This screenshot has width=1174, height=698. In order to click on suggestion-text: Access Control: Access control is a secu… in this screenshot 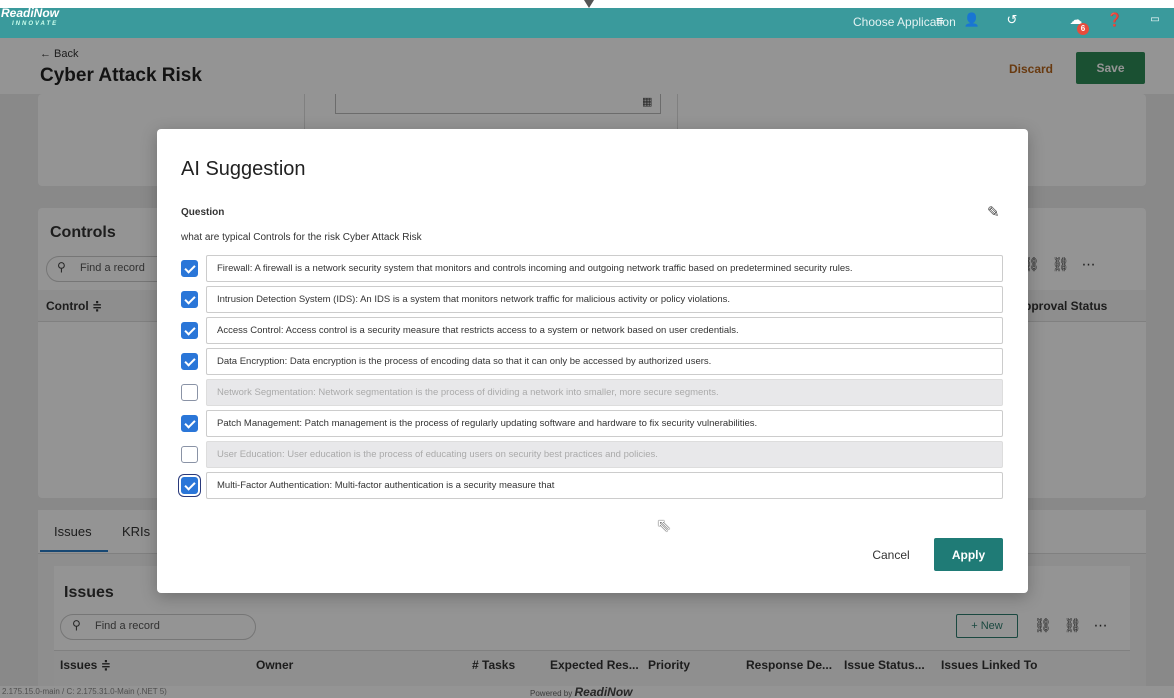, I will do `click(604, 330)`.